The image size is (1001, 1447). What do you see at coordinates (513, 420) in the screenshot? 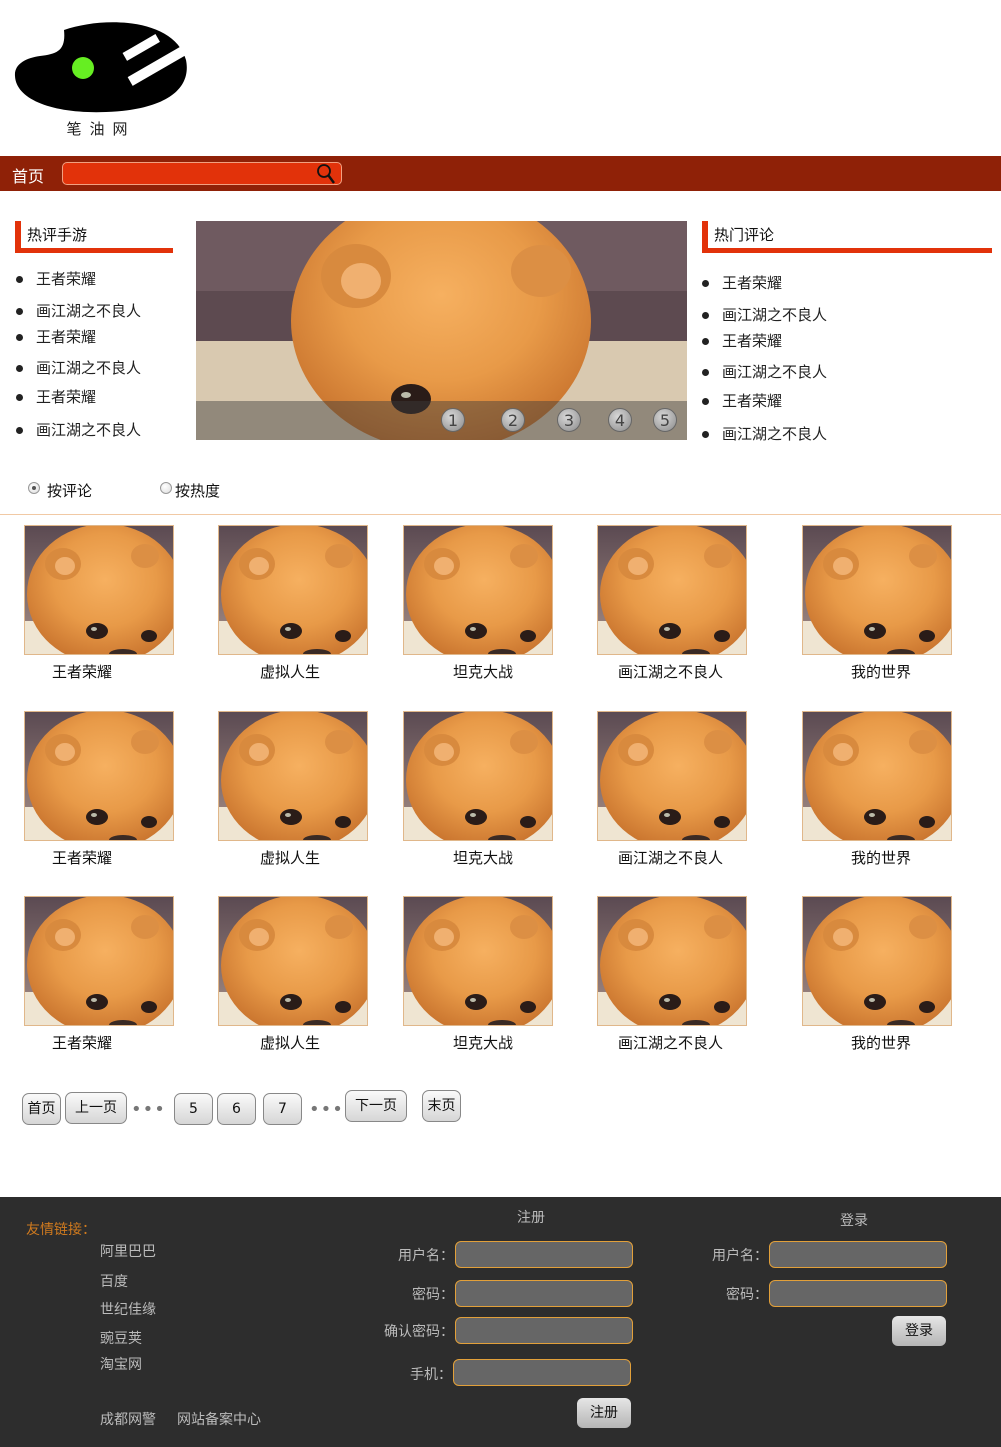
I see `slide-indicator: 2` at bounding box center [513, 420].